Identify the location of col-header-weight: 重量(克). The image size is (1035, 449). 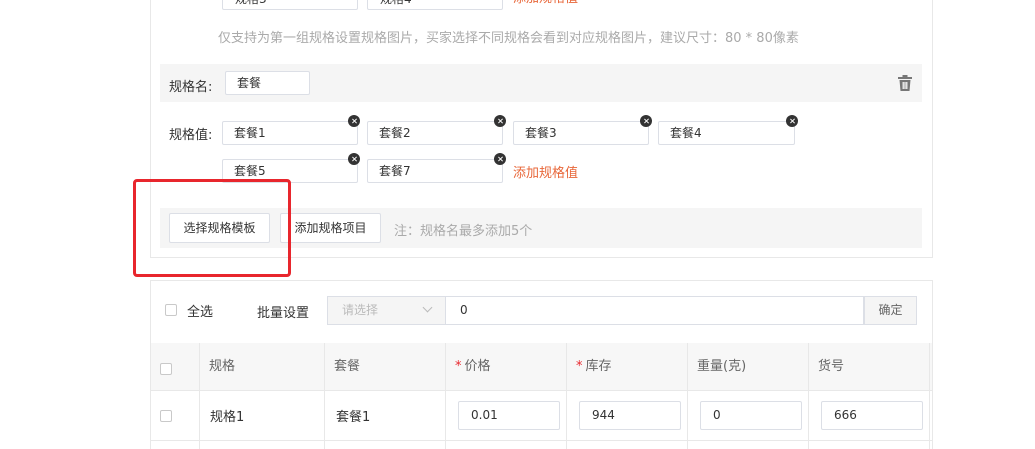
(722, 366).